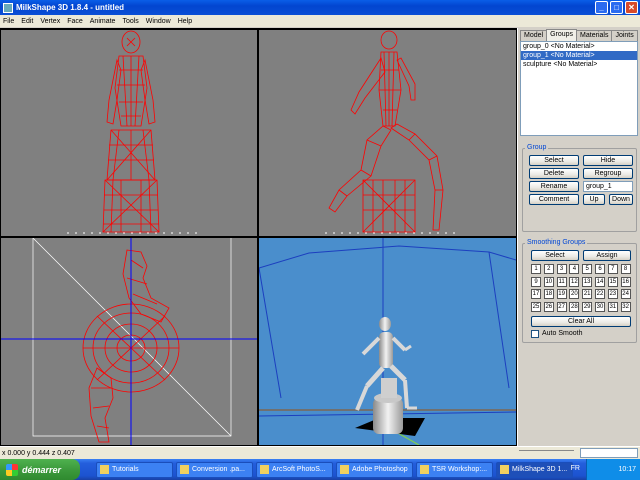 The height and width of the screenshot is (480, 640). Describe the element at coordinates (548, 294) in the screenshot. I see `smoothing-group-18-button: 18` at that location.